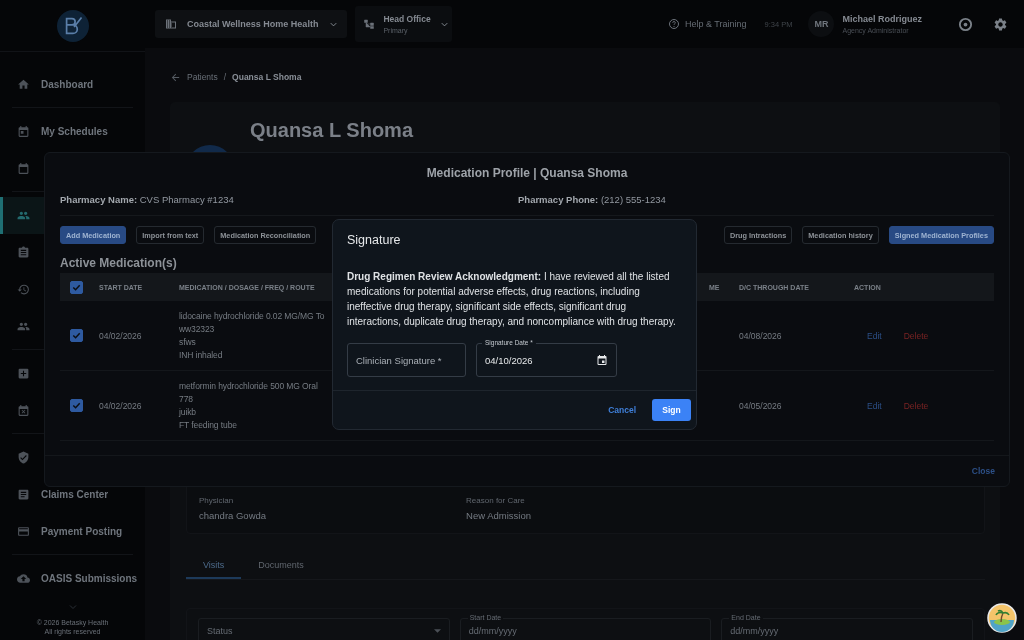  Describe the element at coordinates (761, 405) in the screenshot. I see `table-cell-text: 04/05/2026` at that location.